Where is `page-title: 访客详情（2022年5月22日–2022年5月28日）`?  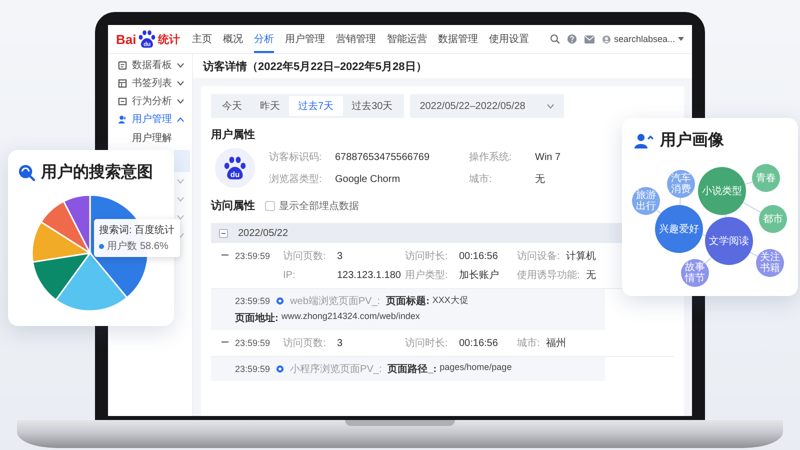
page-title: 访客详情（2022年5月22日–2022年5月28日） is located at coordinates (315, 67).